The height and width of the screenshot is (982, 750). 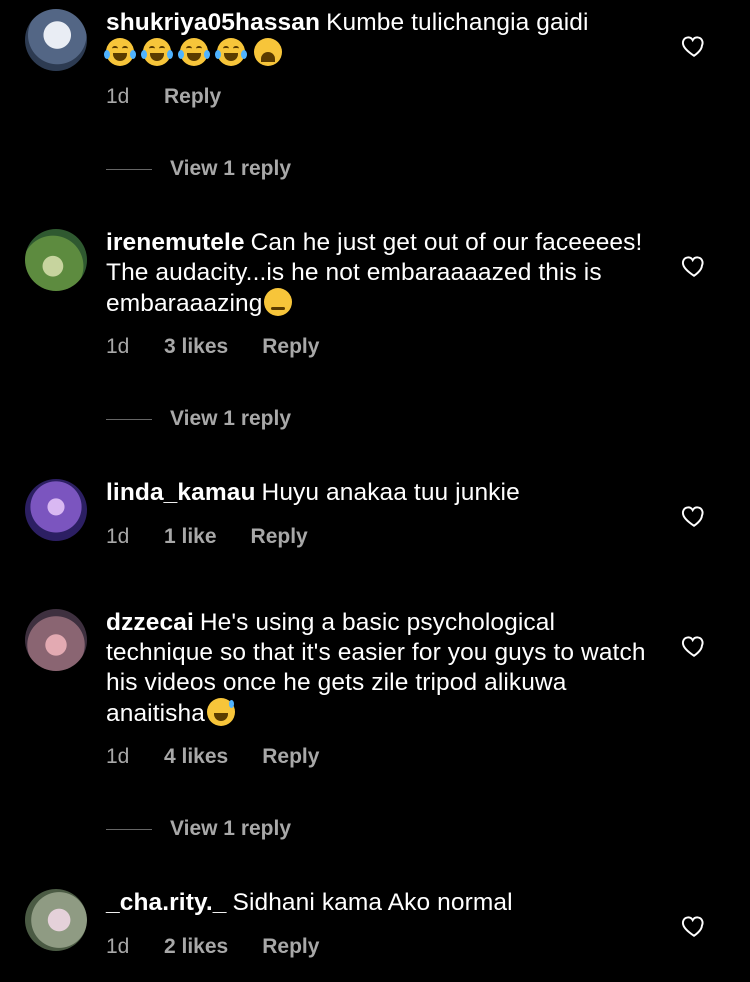 What do you see at coordinates (385, 38) in the screenshot?
I see `comment-text: shukriya05hassan Kumbe tulichangia gaidi` at bounding box center [385, 38].